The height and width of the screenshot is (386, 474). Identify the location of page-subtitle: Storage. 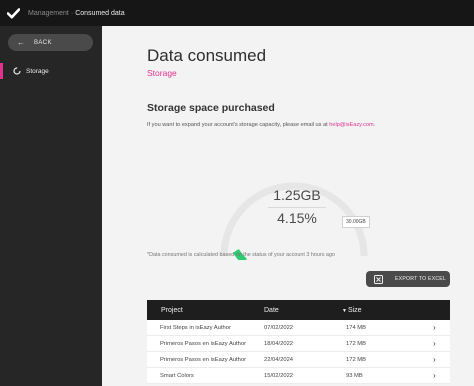
(162, 73).